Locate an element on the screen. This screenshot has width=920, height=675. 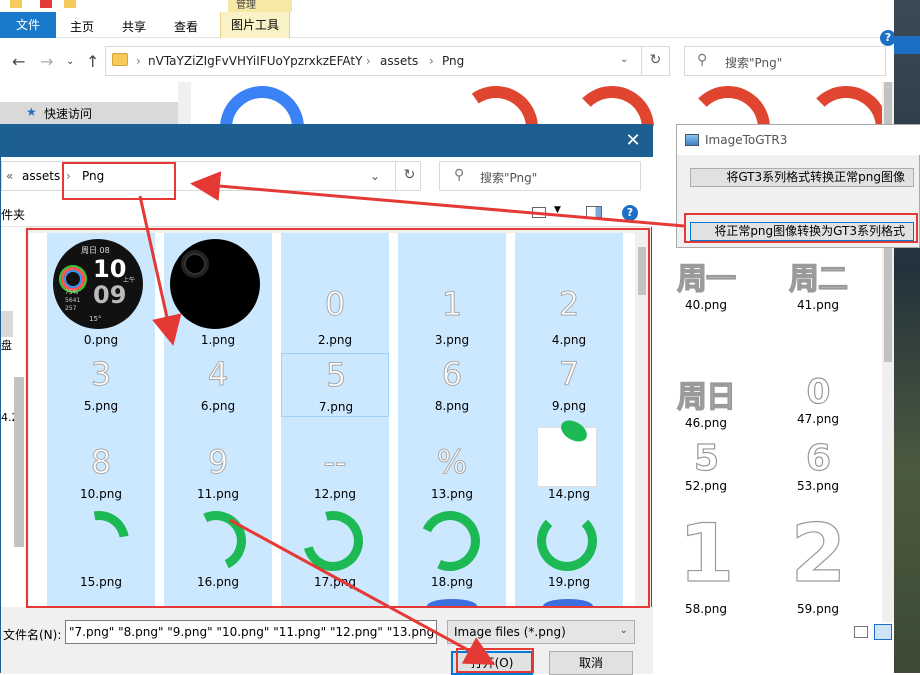
sidebar-item-label: 快速访问 is located at coordinates (68, 114).